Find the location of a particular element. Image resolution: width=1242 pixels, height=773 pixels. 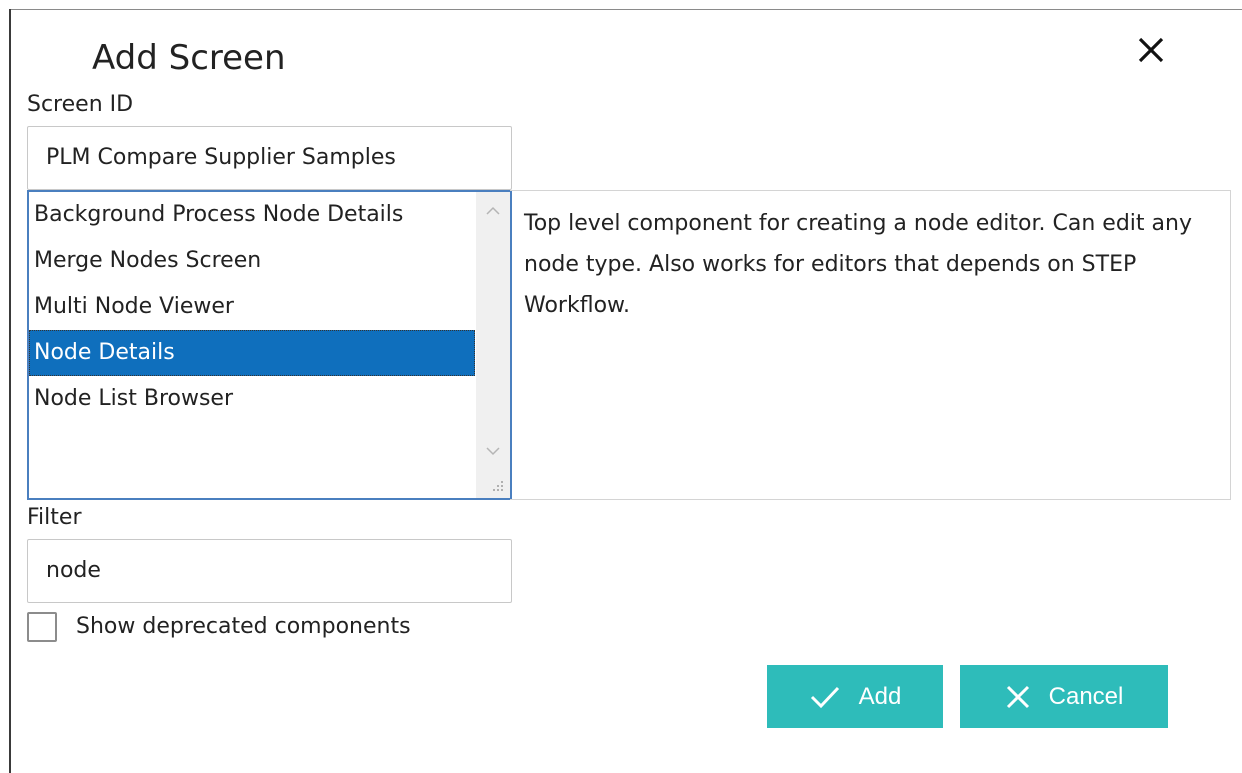

show-deprecated-label: Show deprecated components is located at coordinates (243, 626).